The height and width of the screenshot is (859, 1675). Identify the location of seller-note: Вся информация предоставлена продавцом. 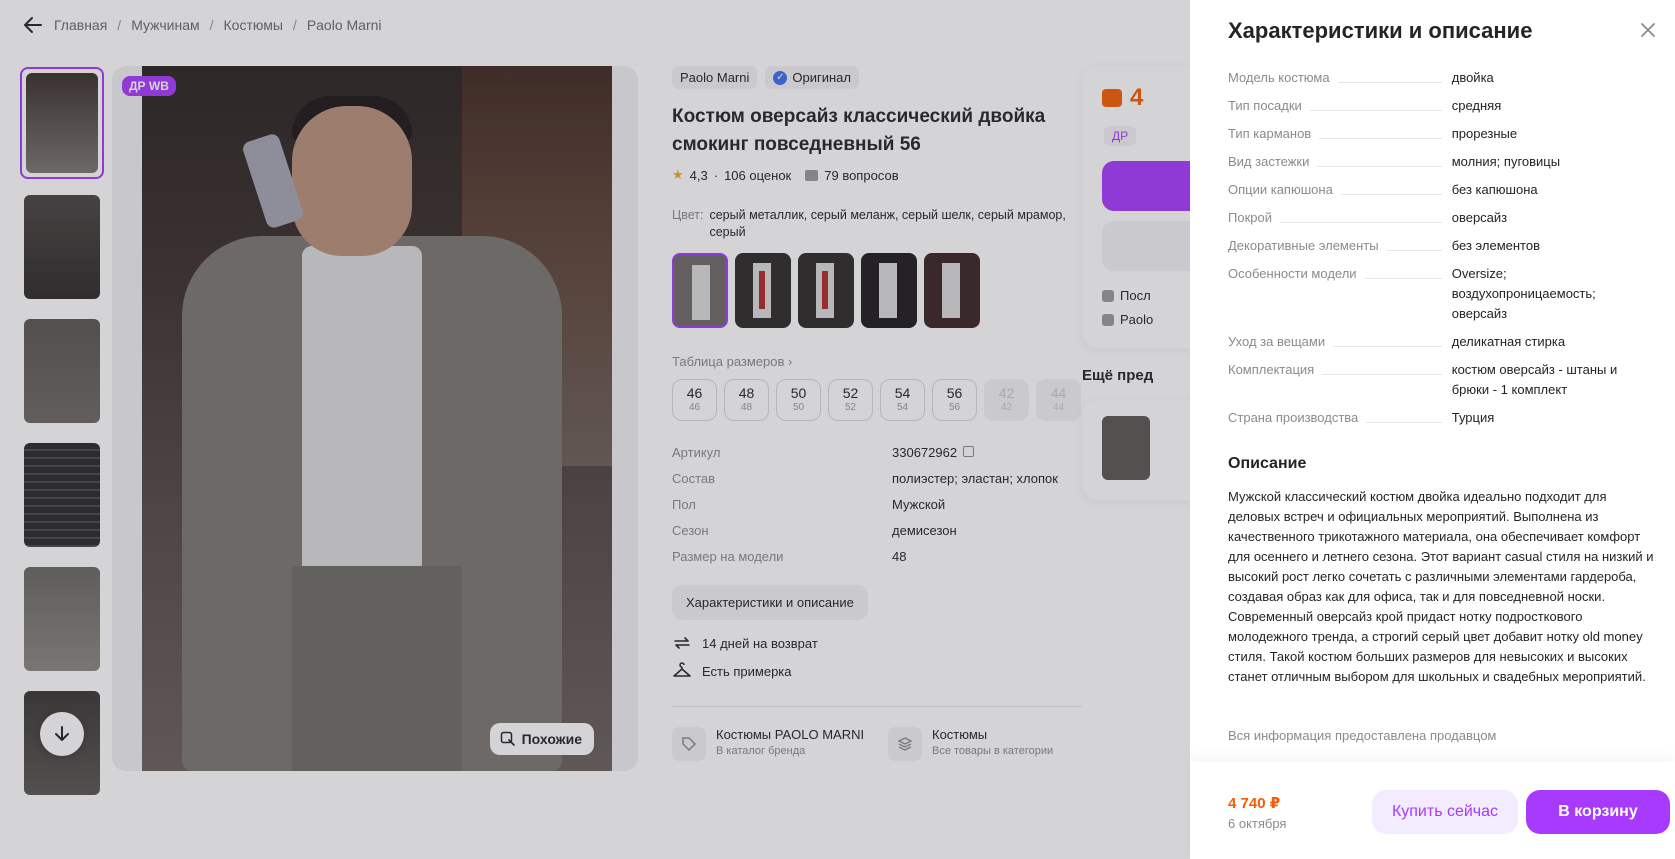
(1362, 735).